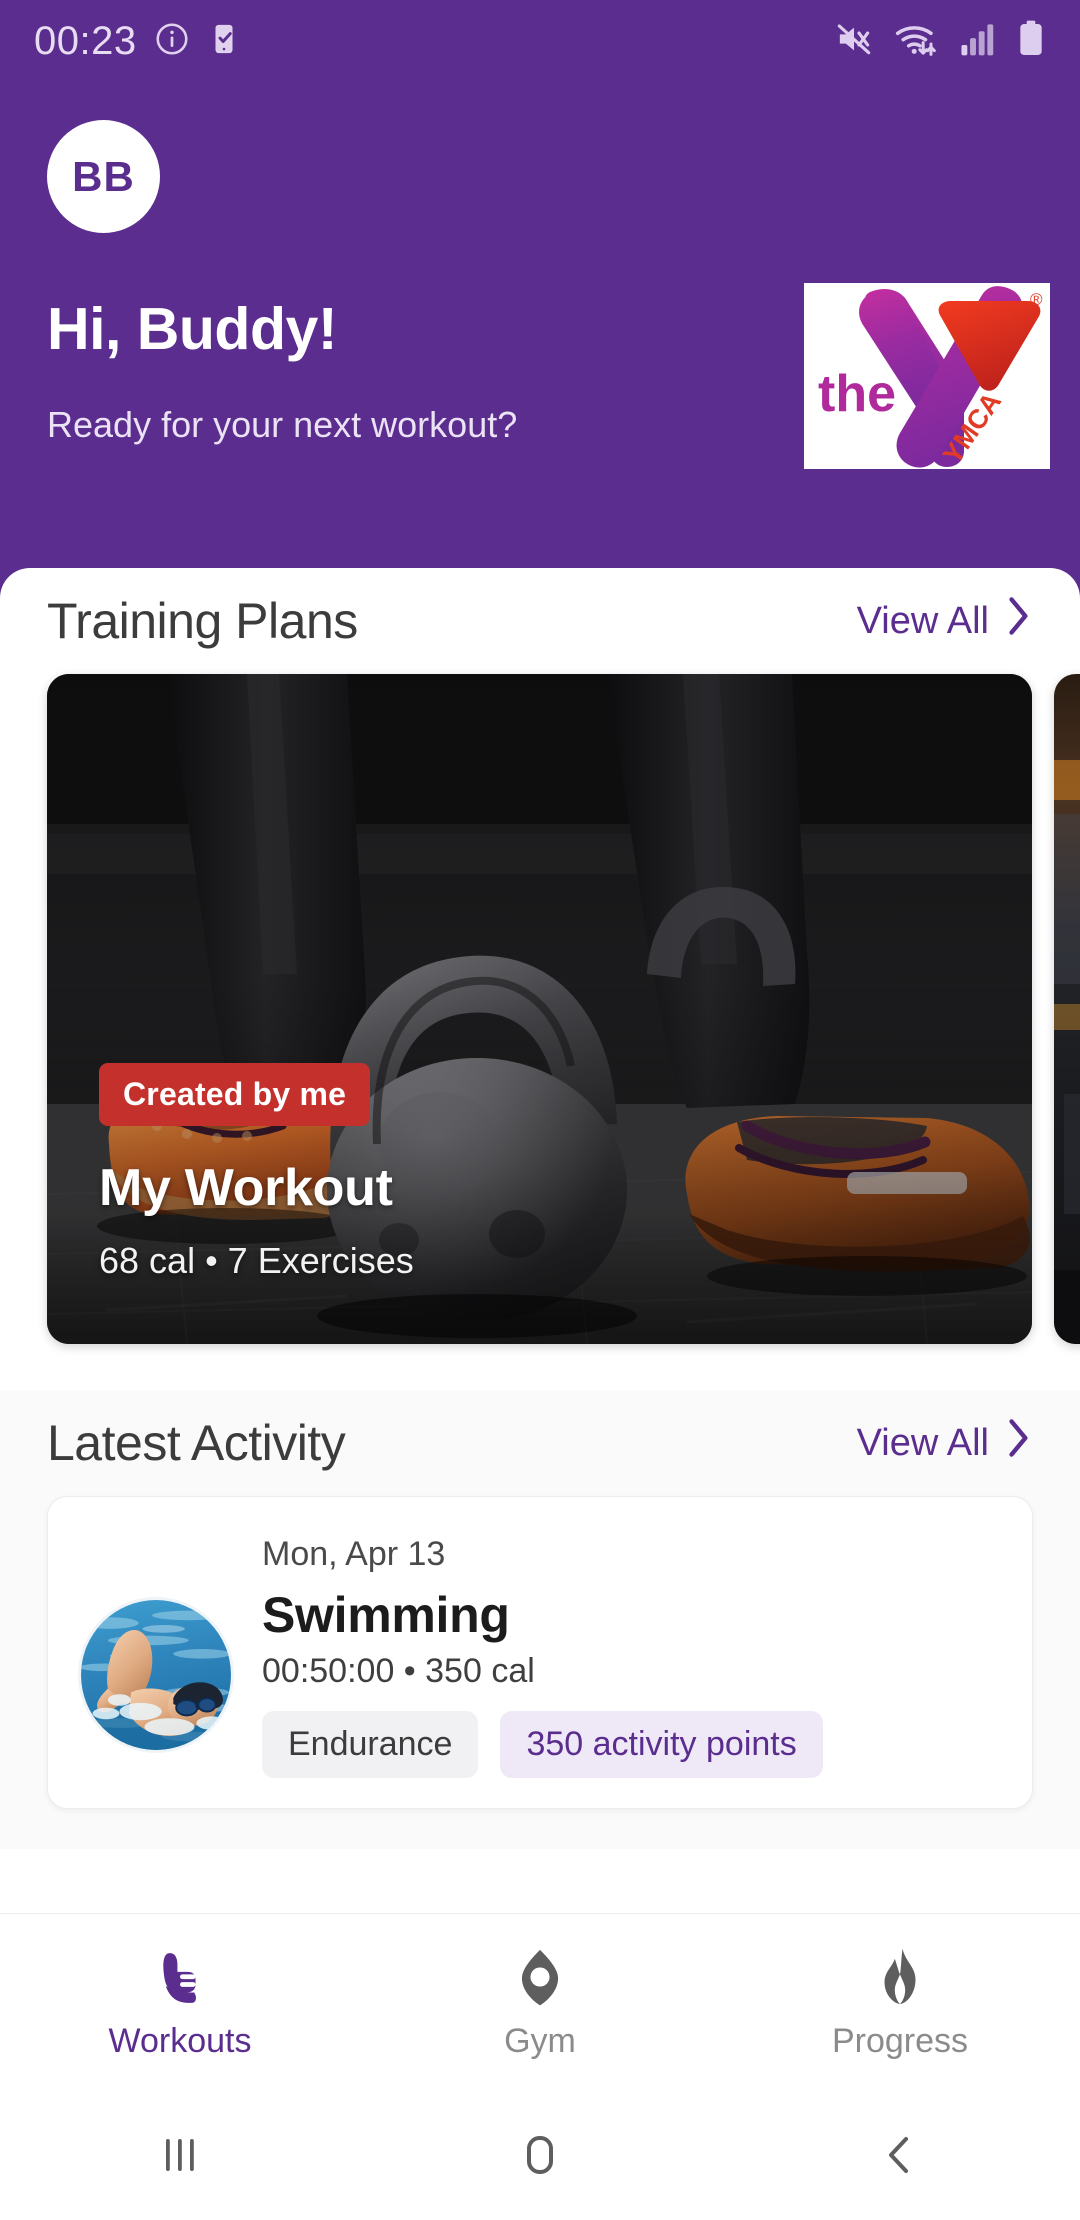 The image size is (1080, 2220). I want to click on greeting-title: Hi, Buddy!, so click(192, 329).